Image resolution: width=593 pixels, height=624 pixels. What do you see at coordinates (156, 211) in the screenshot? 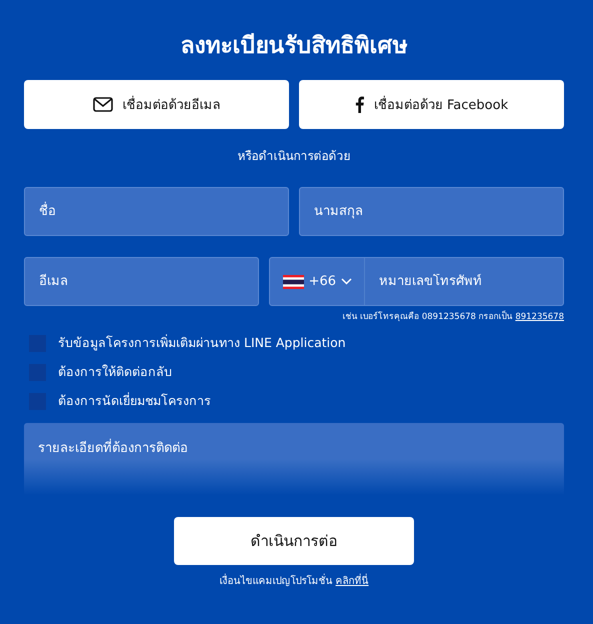
I see `input-field: ชื่อ` at bounding box center [156, 211].